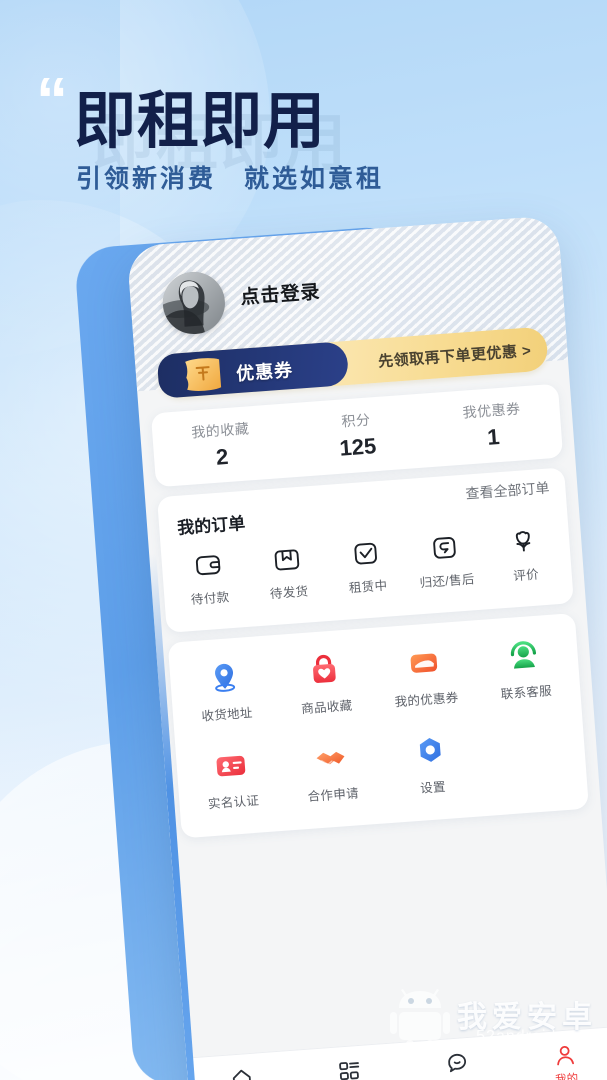  I want to click on order-status-review: 评价, so click(524, 553).